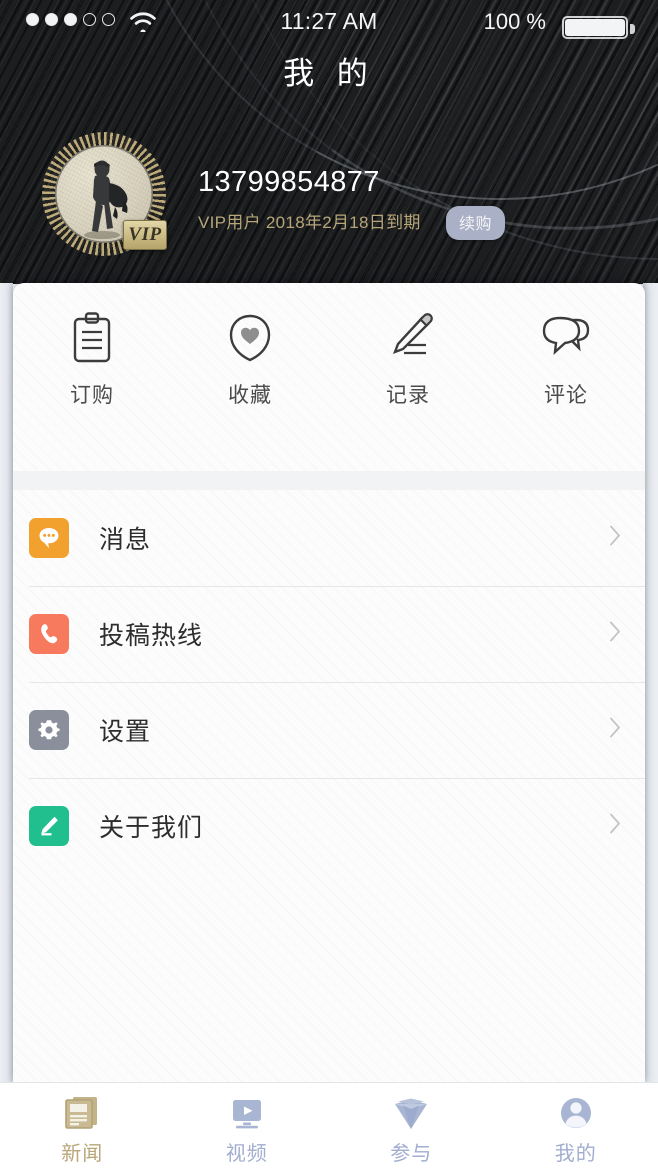 The height and width of the screenshot is (1170, 658). Describe the element at coordinates (566, 395) in the screenshot. I see `quick-action-label: 评论` at that location.